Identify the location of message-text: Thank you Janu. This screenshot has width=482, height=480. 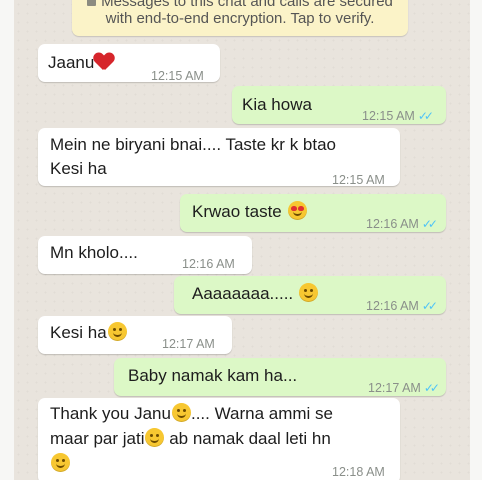
(110, 413).